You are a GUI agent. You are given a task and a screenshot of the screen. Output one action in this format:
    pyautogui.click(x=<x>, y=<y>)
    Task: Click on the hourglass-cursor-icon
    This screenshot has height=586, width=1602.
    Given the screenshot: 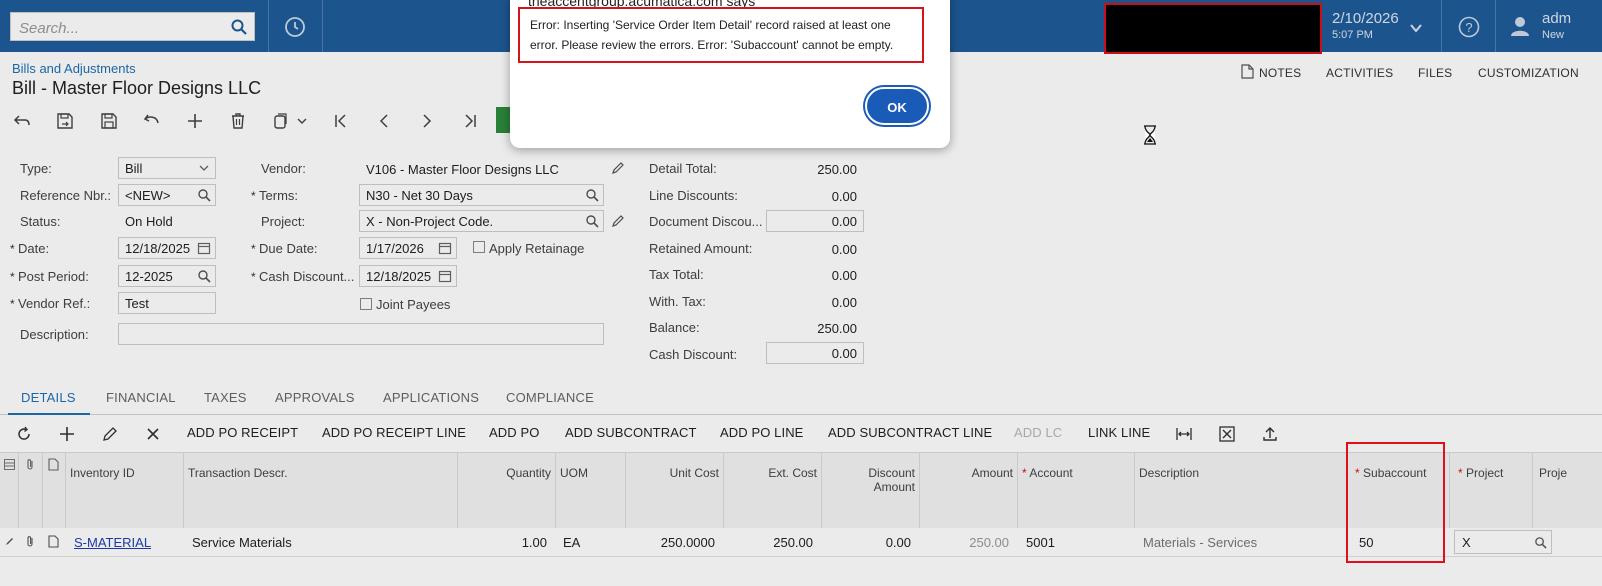 What is the action you would take?
    pyautogui.click(x=1150, y=135)
    